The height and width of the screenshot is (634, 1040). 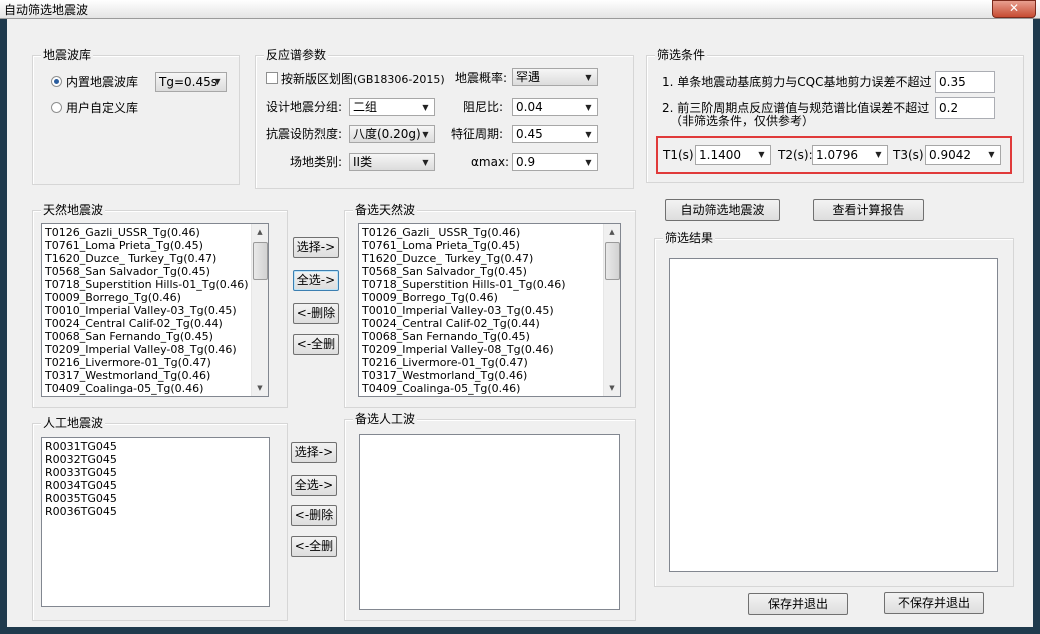 What do you see at coordinates (796, 108) in the screenshot?
I see `criteria-2-label: 2. 前三阶周期点反应谱值与规范谱比值误差不超过` at bounding box center [796, 108].